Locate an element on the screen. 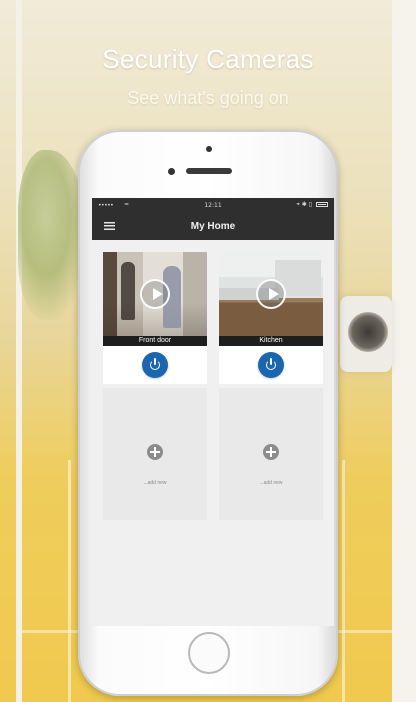  phone-speaker is located at coordinates (209, 171).